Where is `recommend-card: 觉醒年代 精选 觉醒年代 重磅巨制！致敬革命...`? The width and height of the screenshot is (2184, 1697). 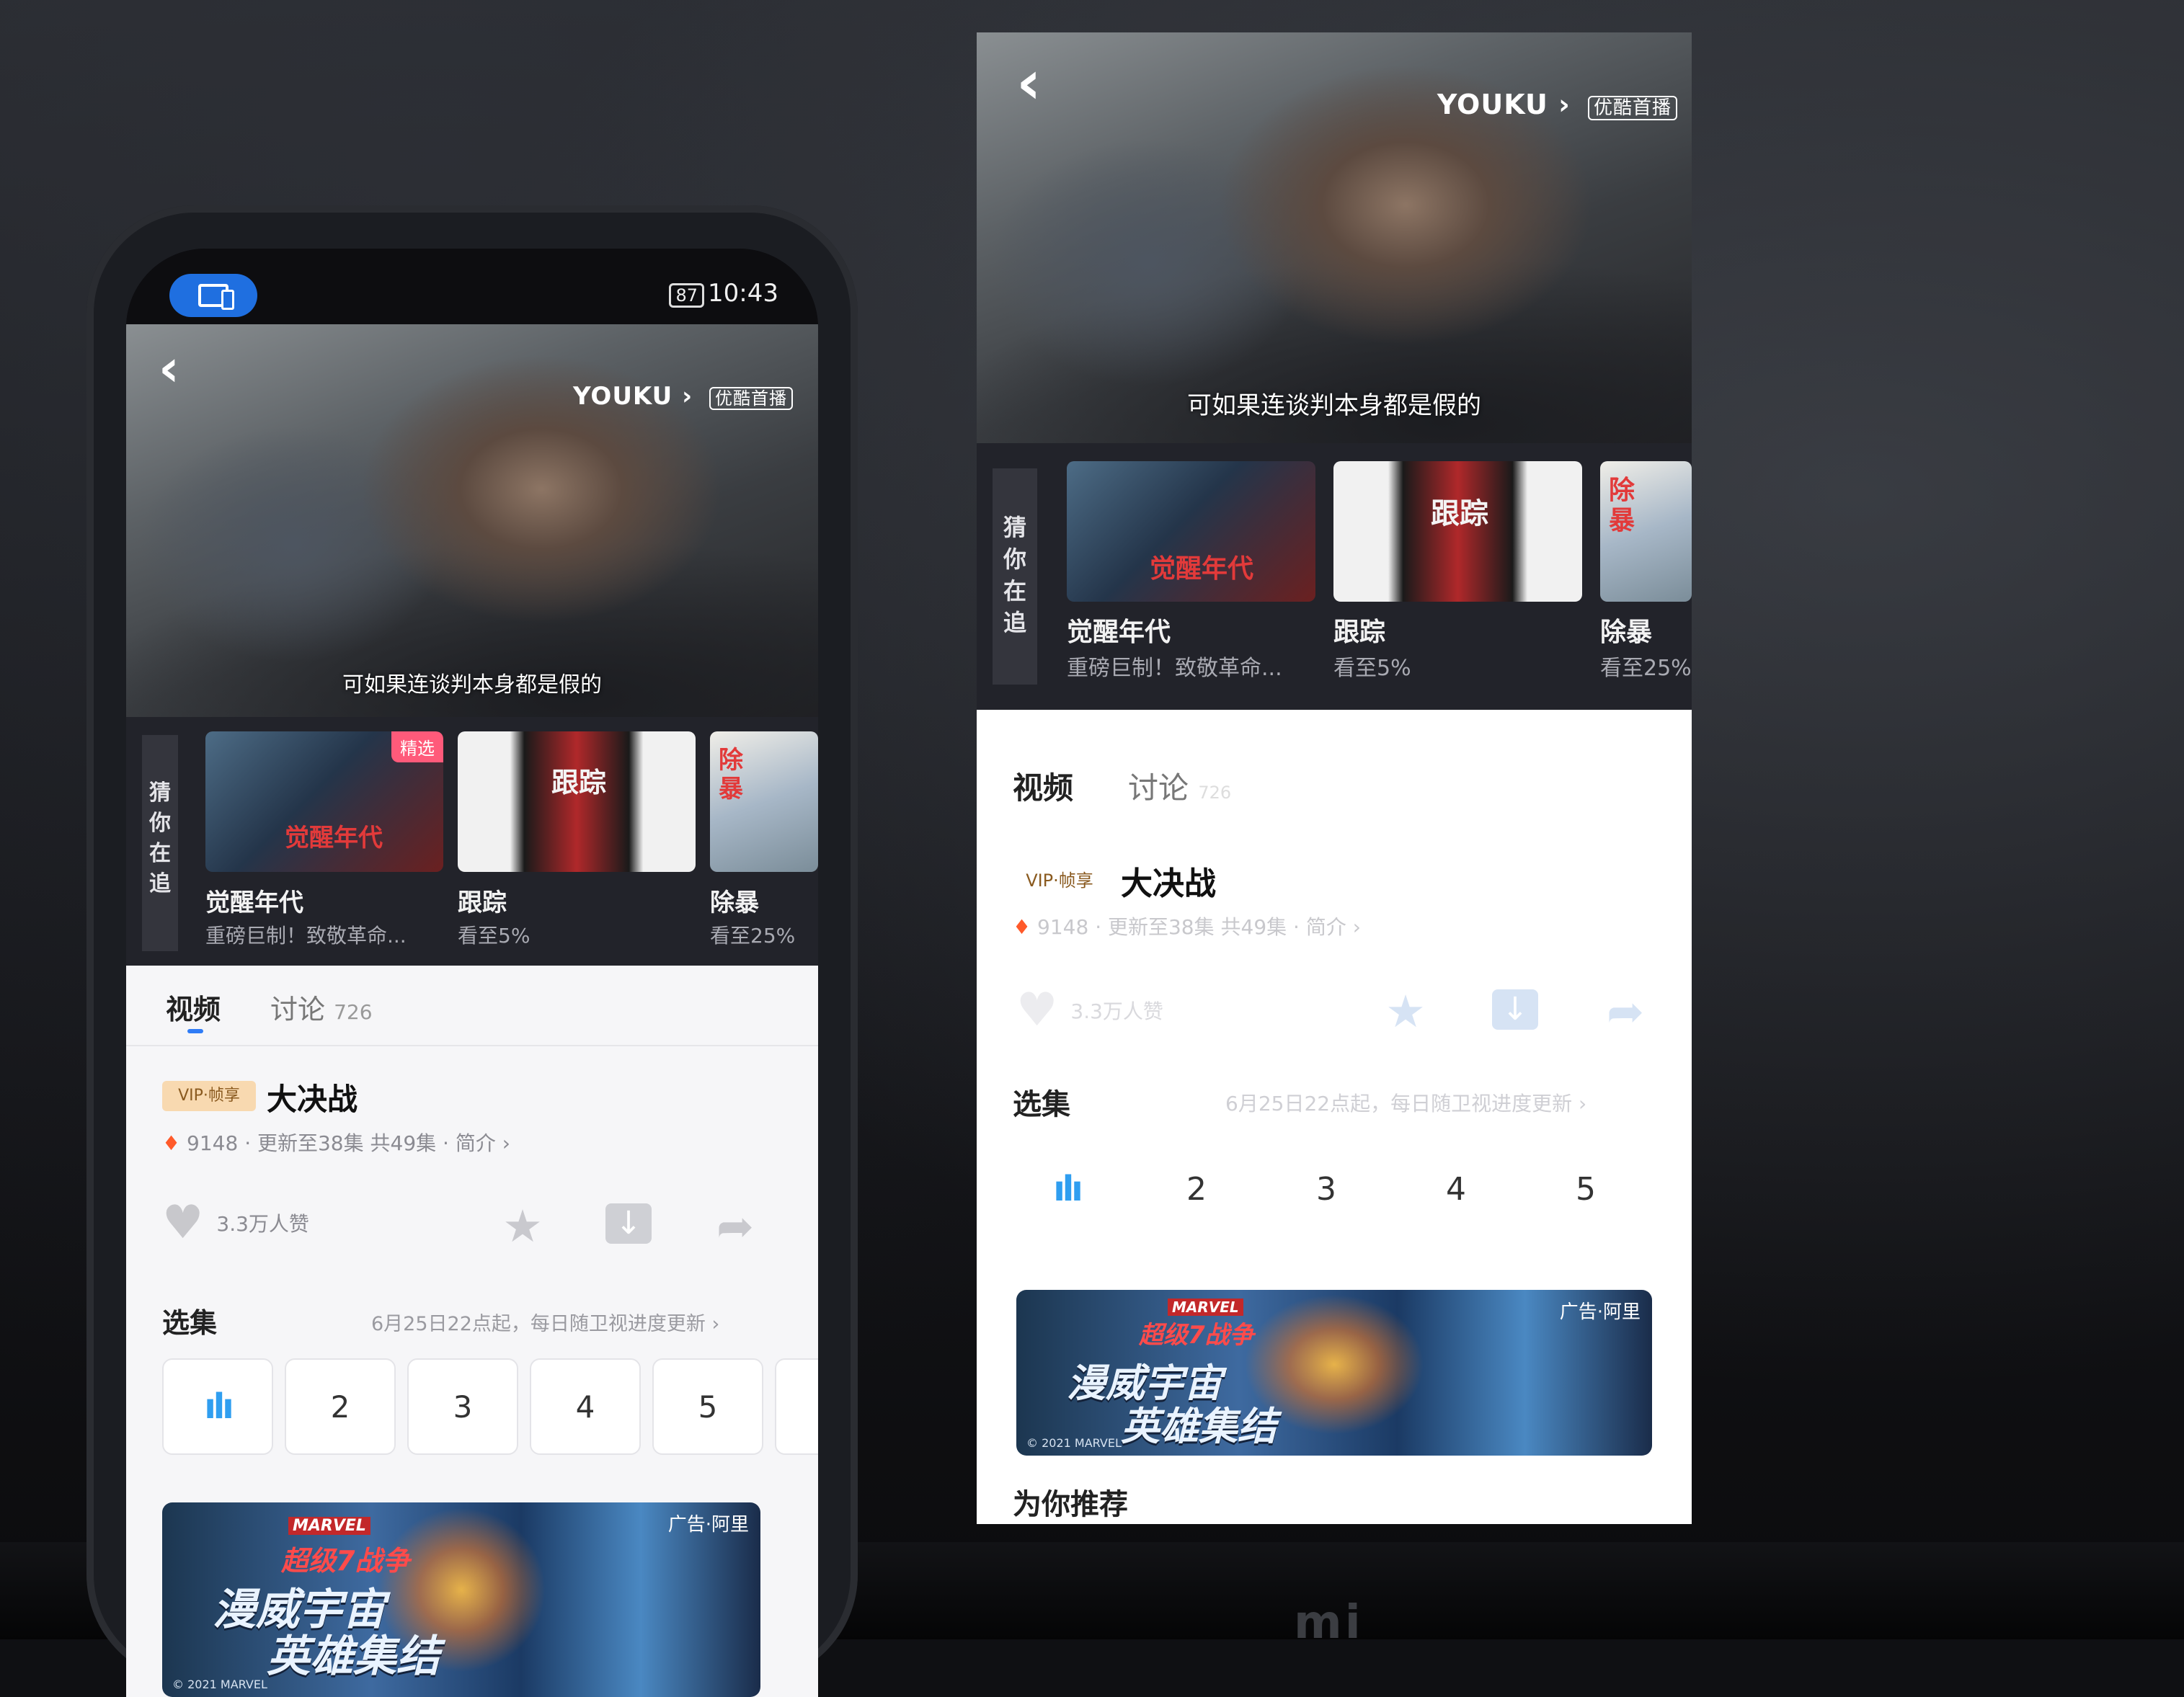 recommend-card: 觉醒年代 精选 觉醒年代 重磅巨制！致敬革命... is located at coordinates (324, 843).